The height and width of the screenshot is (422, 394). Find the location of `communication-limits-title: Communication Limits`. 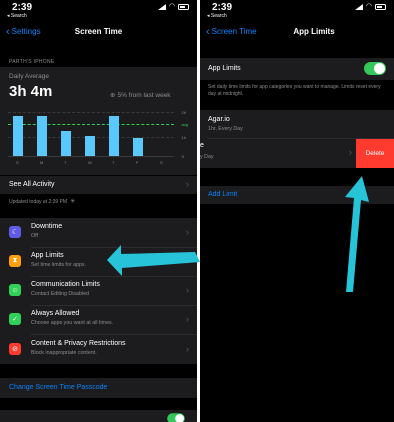

communication-limits-title: Communication Limits is located at coordinates (65, 284).